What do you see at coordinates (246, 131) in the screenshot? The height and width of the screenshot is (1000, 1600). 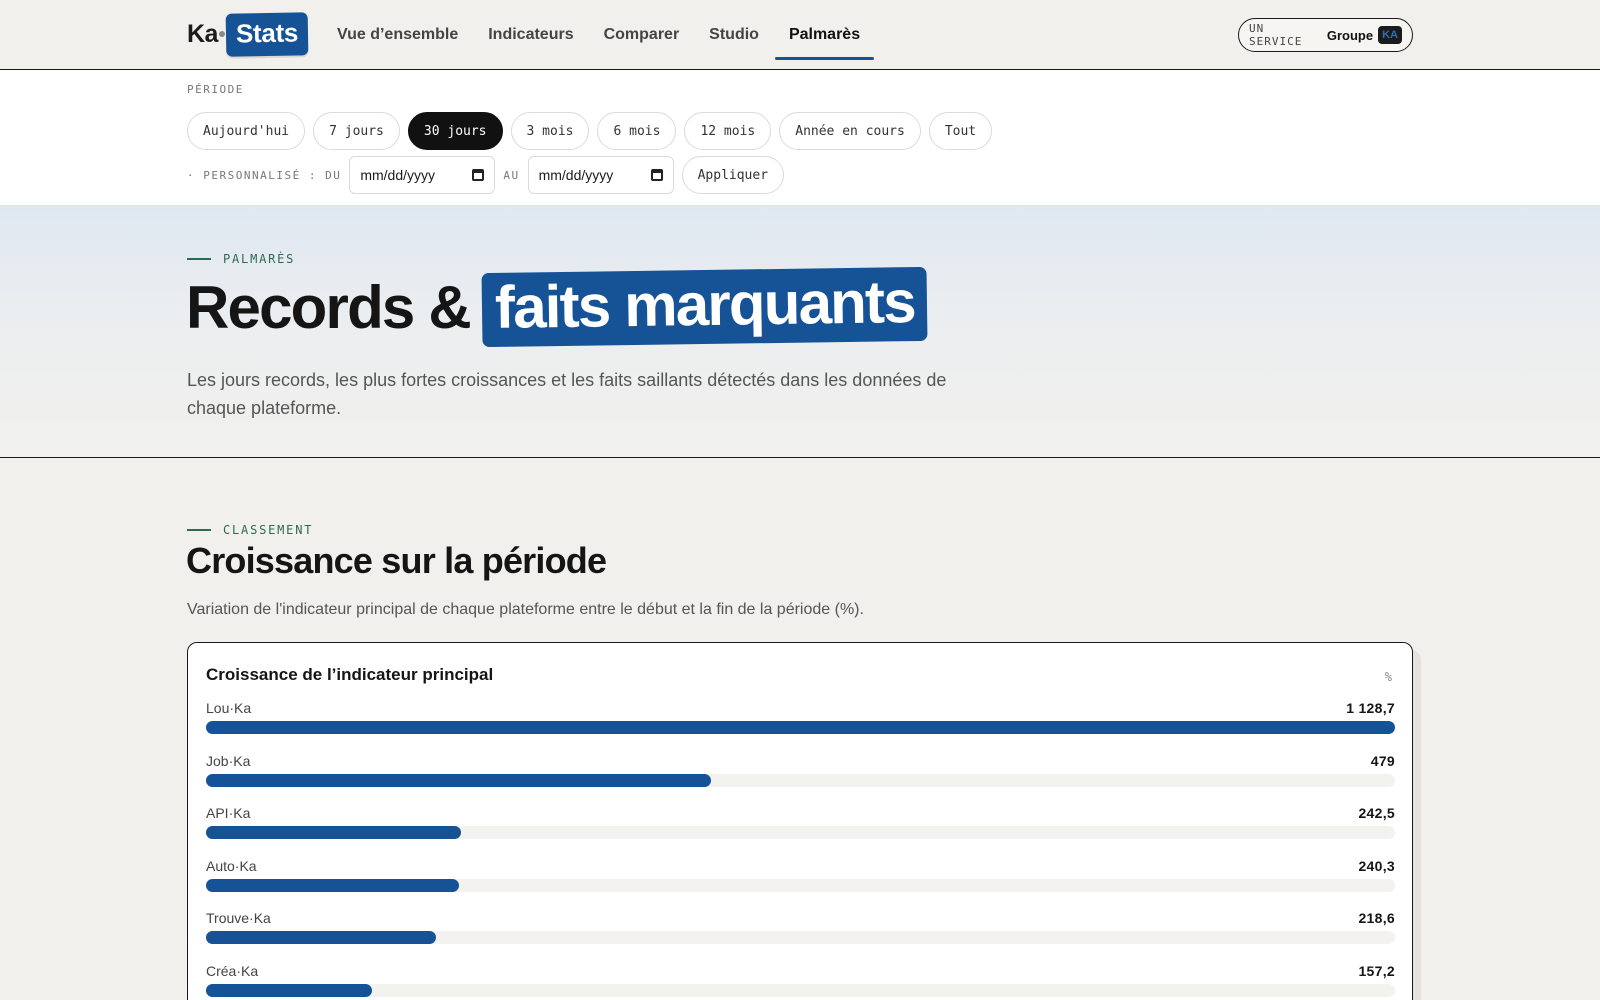 I see `chip-today: Aujourd'hui` at bounding box center [246, 131].